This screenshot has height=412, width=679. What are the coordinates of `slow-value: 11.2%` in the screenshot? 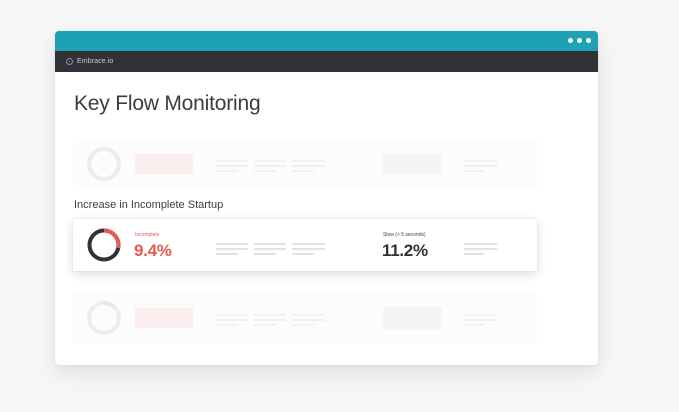 It's located at (405, 250).